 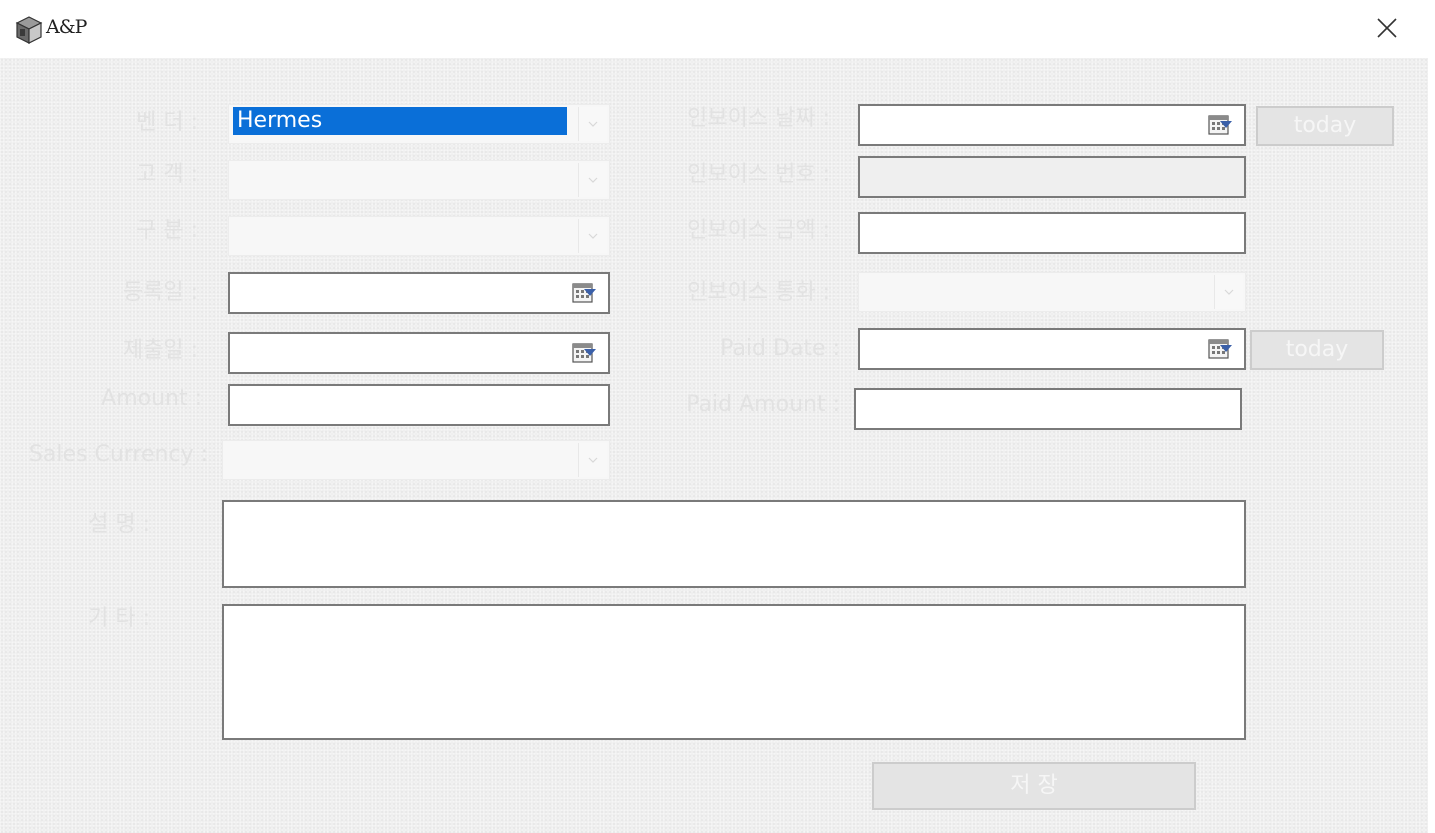 What do you see at coordinates (1052, 349) in the screenshot?
I see `paid-date-picker` at bounding box center [1052, 349].